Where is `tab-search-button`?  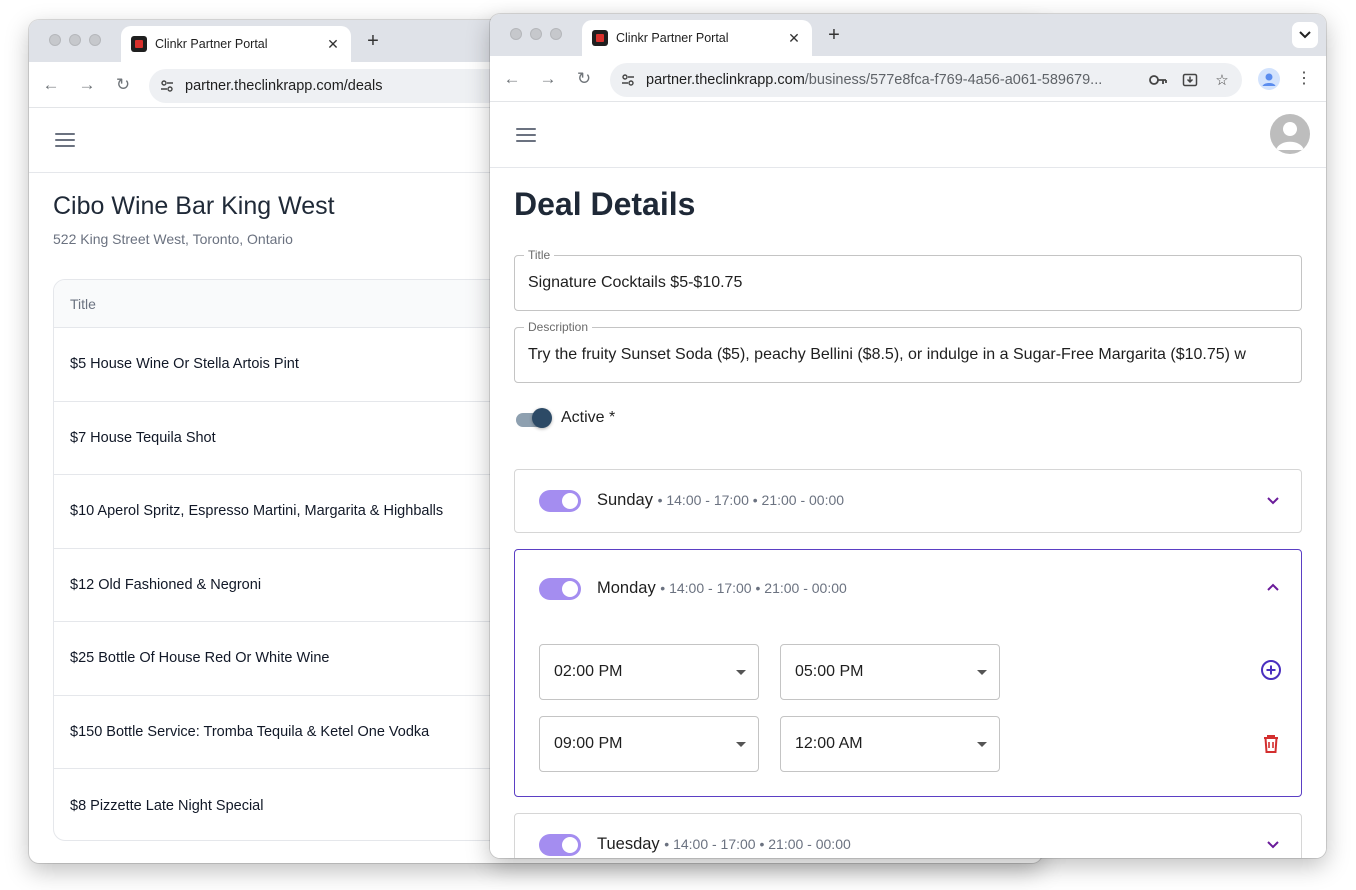 tab-search-button is located at coordinates (1305, 35).